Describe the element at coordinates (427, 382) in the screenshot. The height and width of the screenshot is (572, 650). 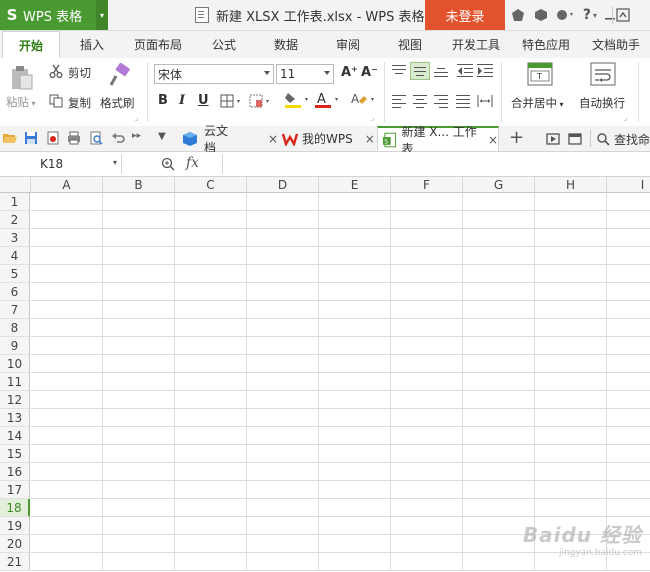
I see `cell-f11` at that location.